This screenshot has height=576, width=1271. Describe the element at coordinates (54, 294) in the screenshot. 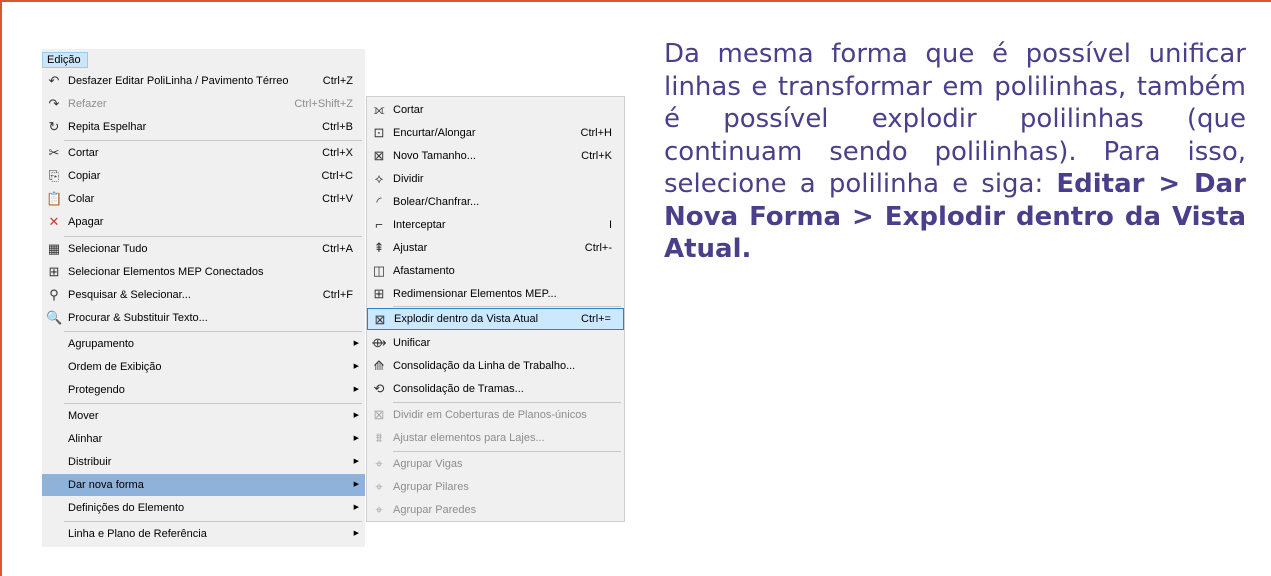

I see `find-select-icon: ⚲` at that location.